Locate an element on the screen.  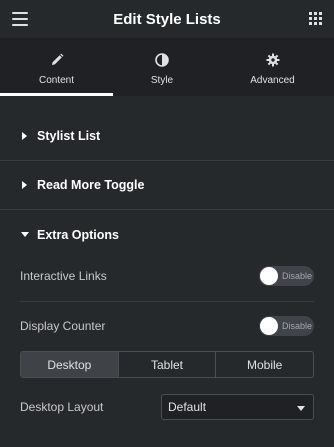
section-extra-options: Extra Options is located at coordinates (167, 234).